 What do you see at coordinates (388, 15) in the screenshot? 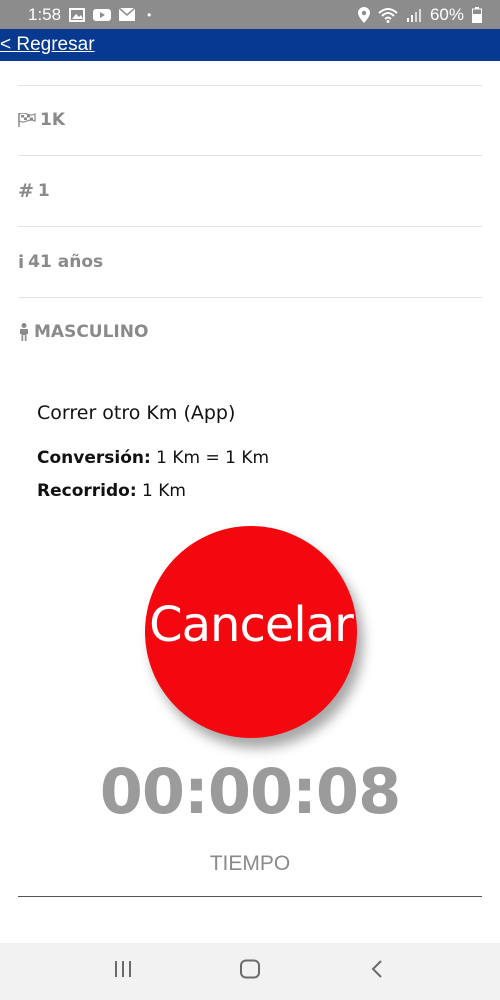
I see `wifi-icon` at bounding box center [388, 15].